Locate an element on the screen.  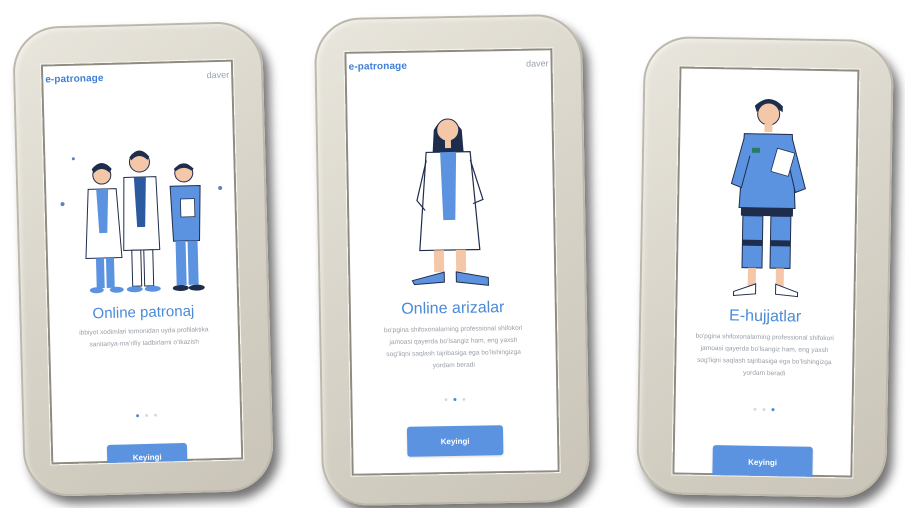
page-title: Online patronaj is located at coordinates (143, 312).